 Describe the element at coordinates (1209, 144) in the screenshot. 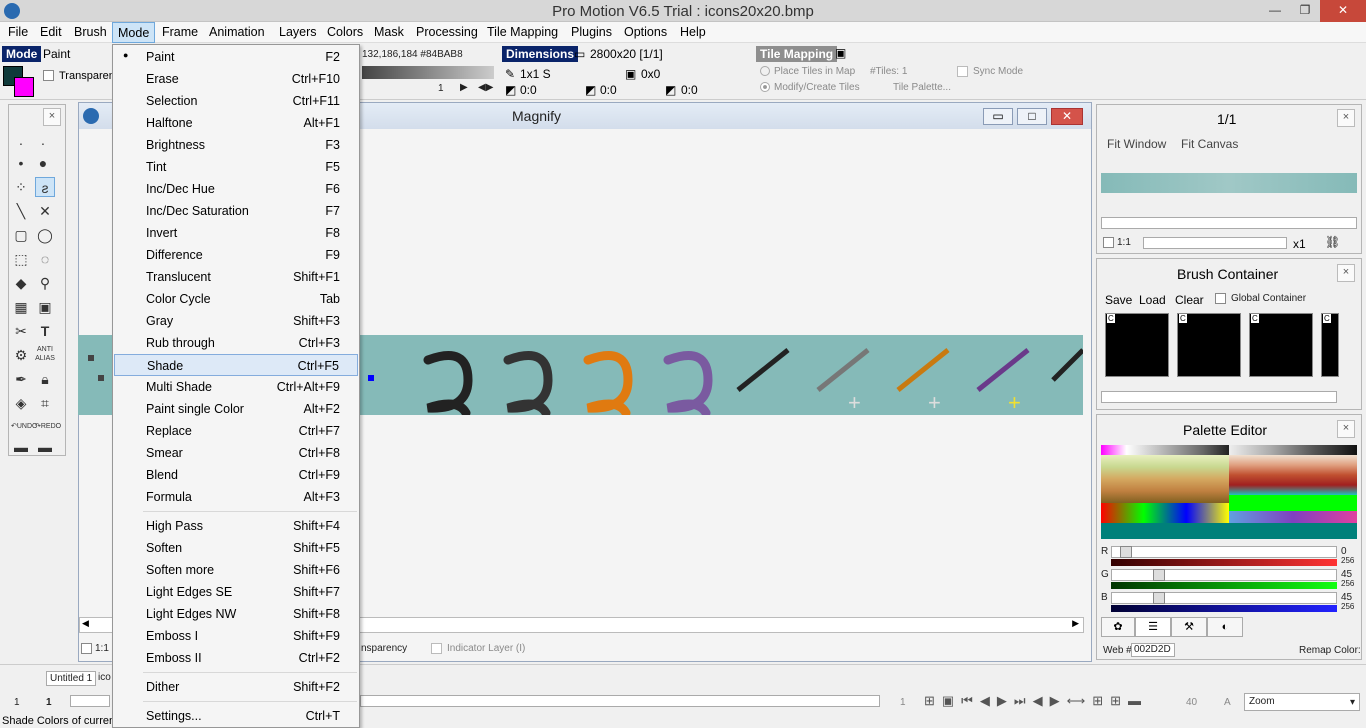

I see `fit-canvas-button: Fit Canvas` at that location.